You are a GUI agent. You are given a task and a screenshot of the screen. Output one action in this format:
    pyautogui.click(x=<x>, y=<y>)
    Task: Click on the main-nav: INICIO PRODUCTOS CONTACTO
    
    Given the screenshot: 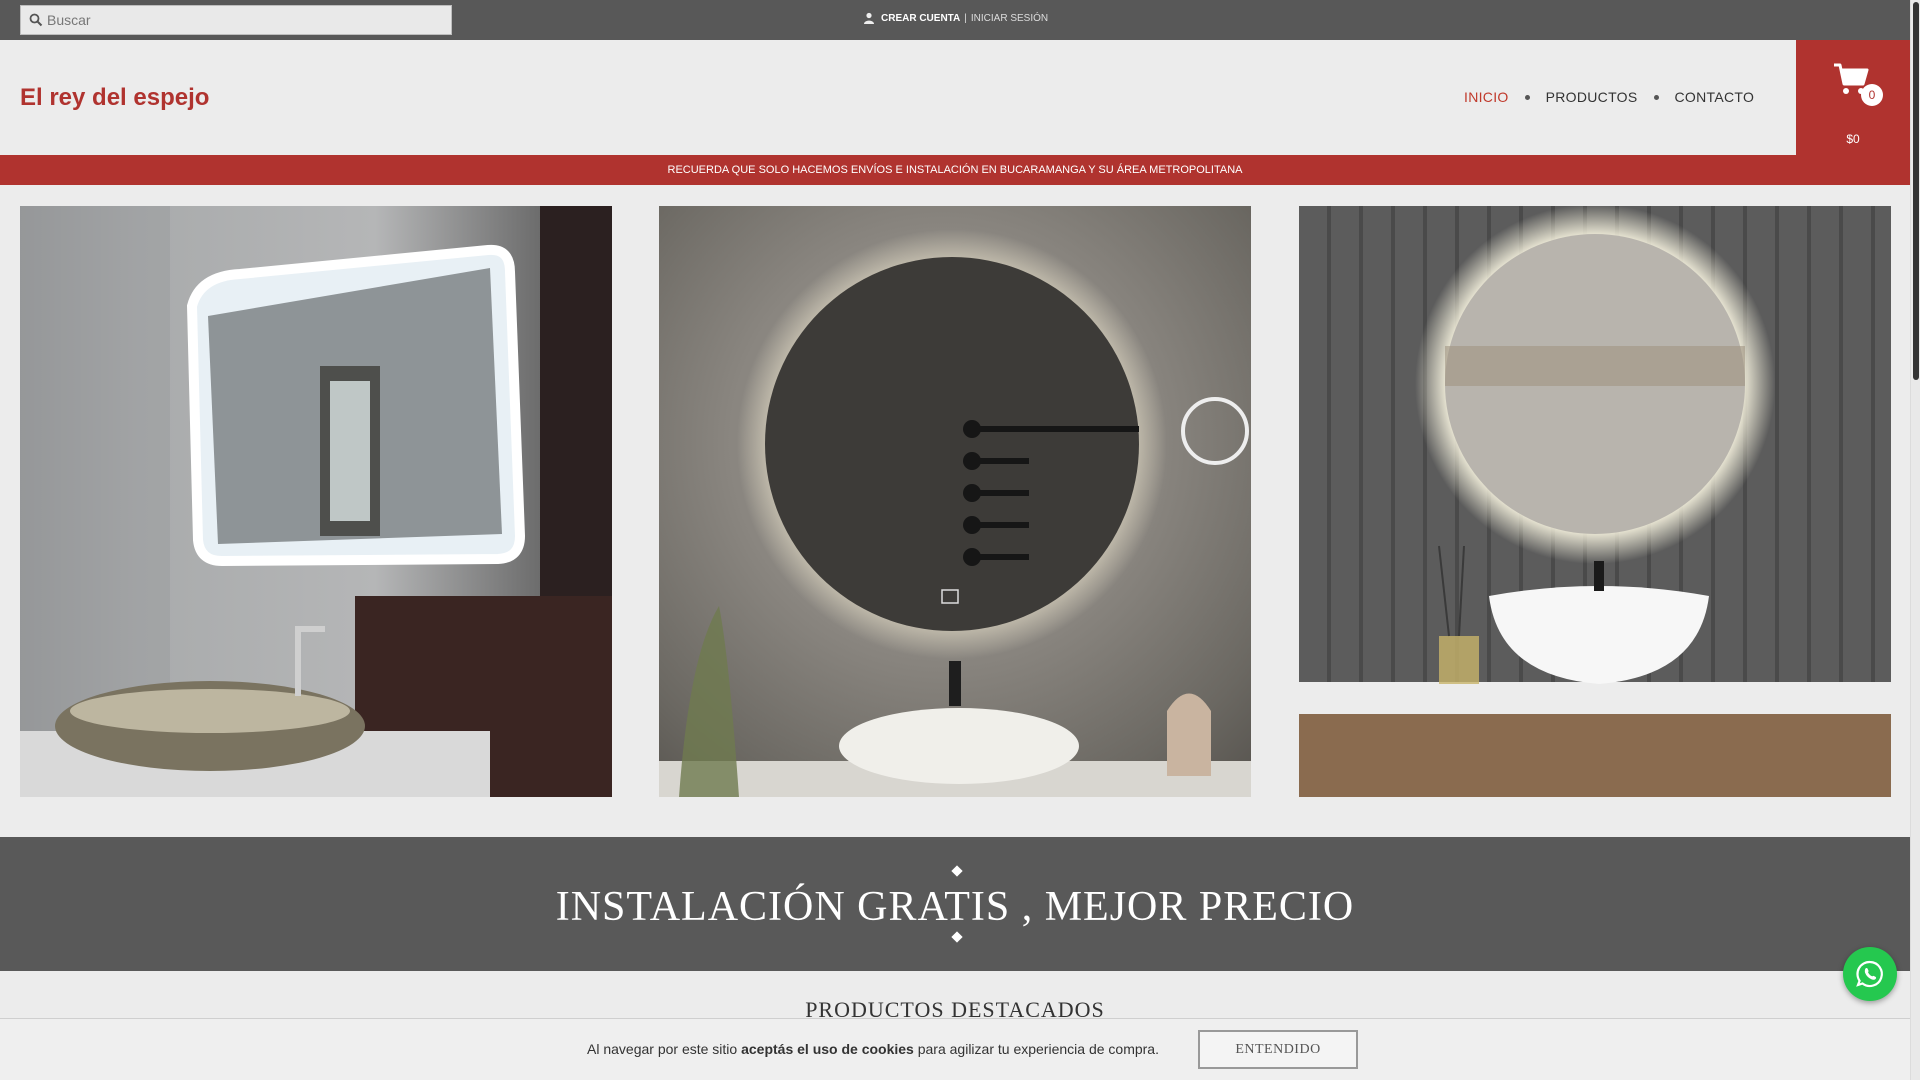 What is the action you would take?
    pyautogui.click(x=1609, y=97)
    